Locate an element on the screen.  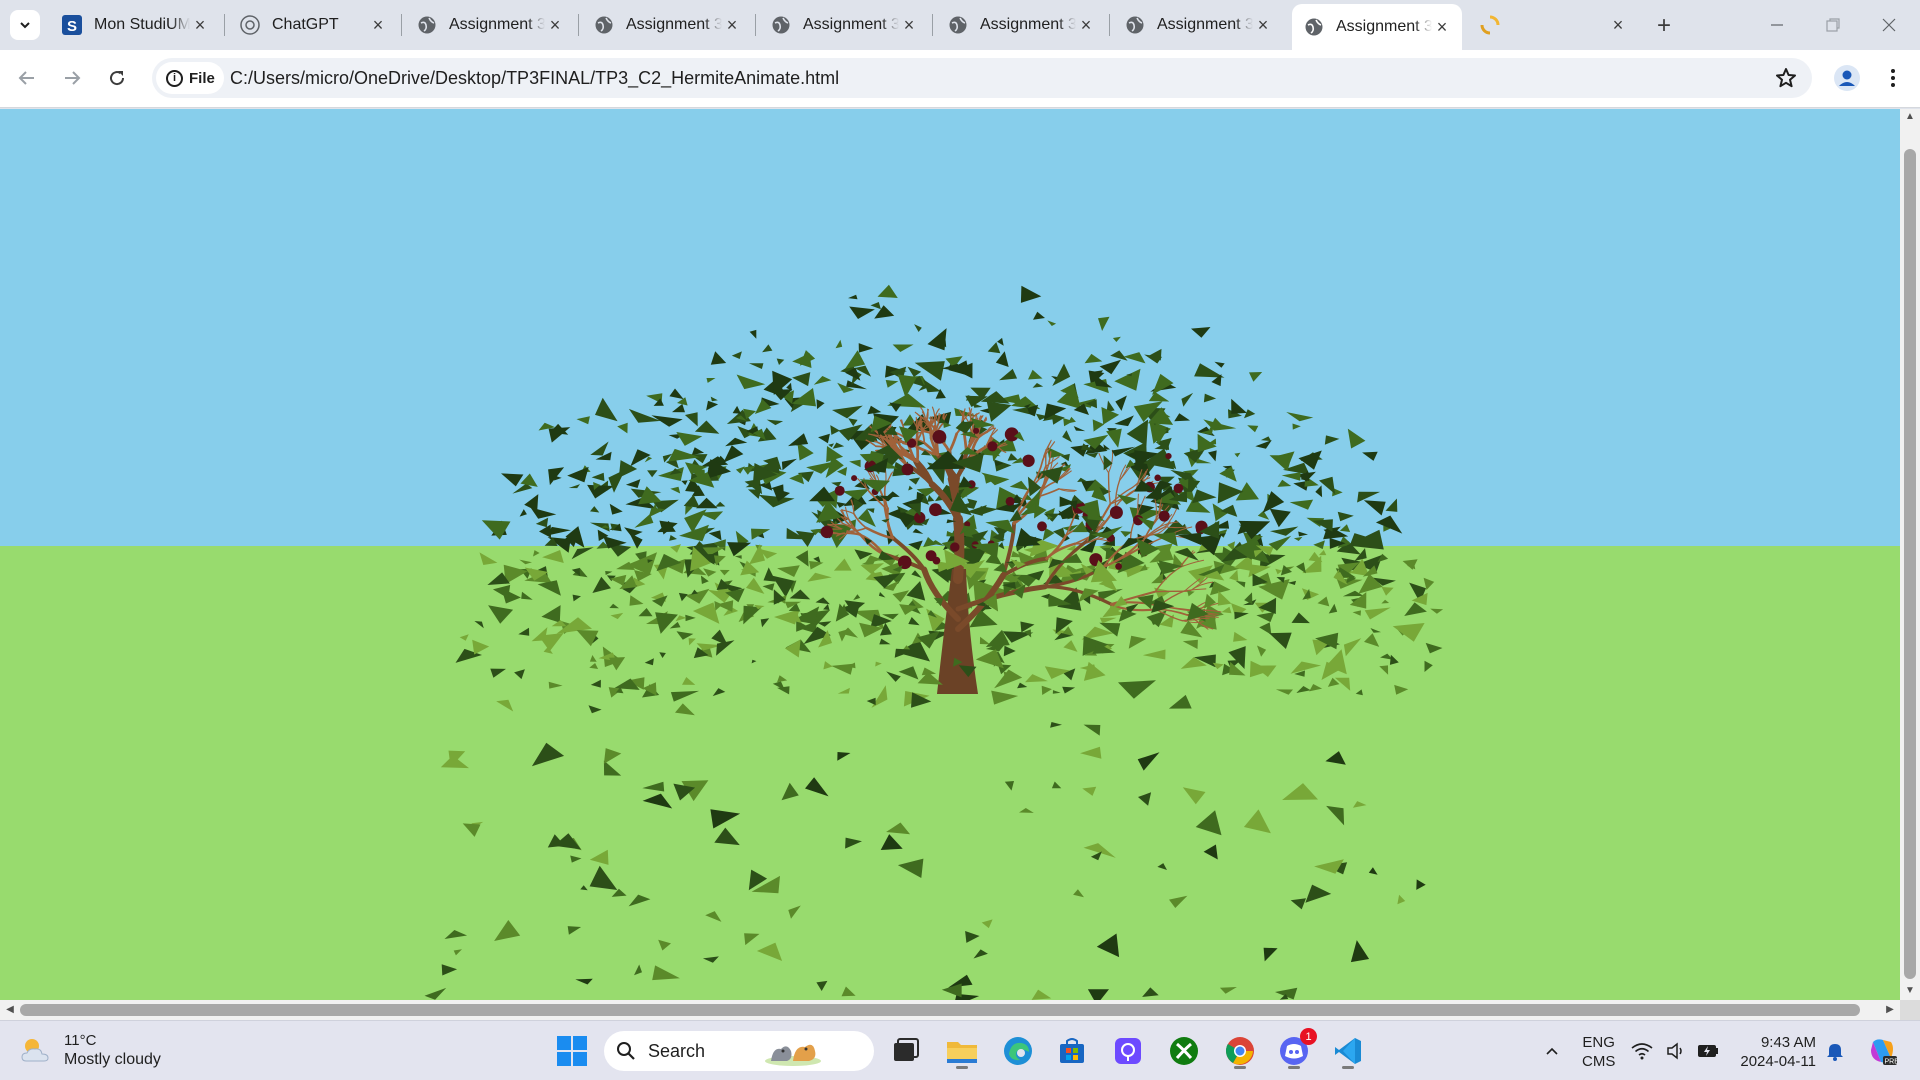
proton-pass-icon is located at coordinates (1128, 1051).